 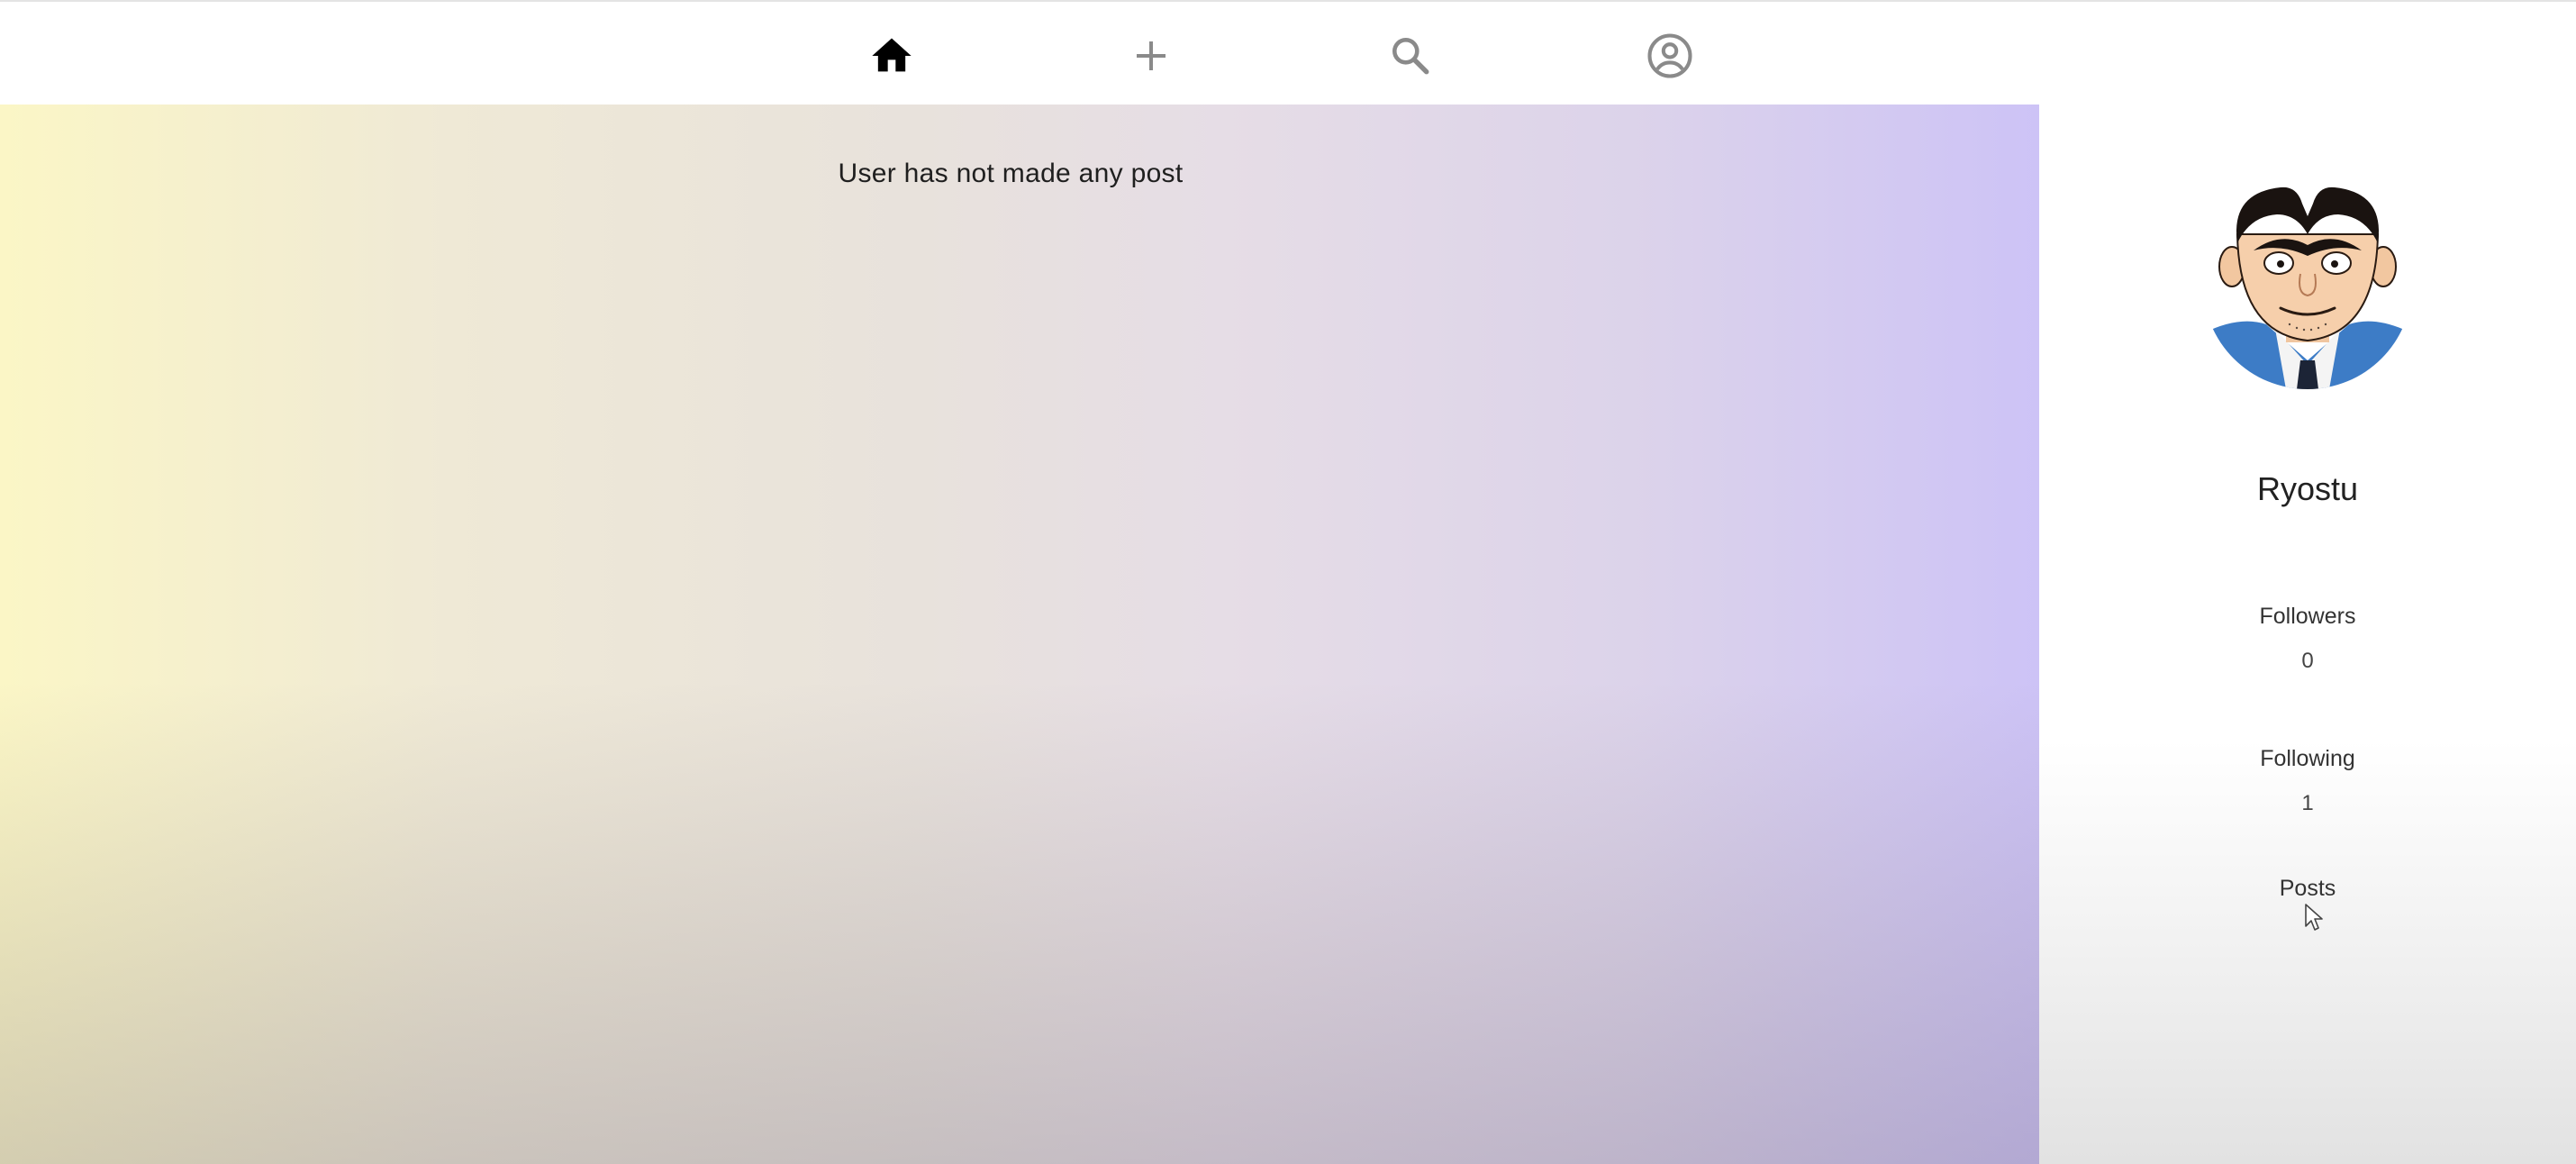 I want to click on avatar, so click(x=2307, y=284).